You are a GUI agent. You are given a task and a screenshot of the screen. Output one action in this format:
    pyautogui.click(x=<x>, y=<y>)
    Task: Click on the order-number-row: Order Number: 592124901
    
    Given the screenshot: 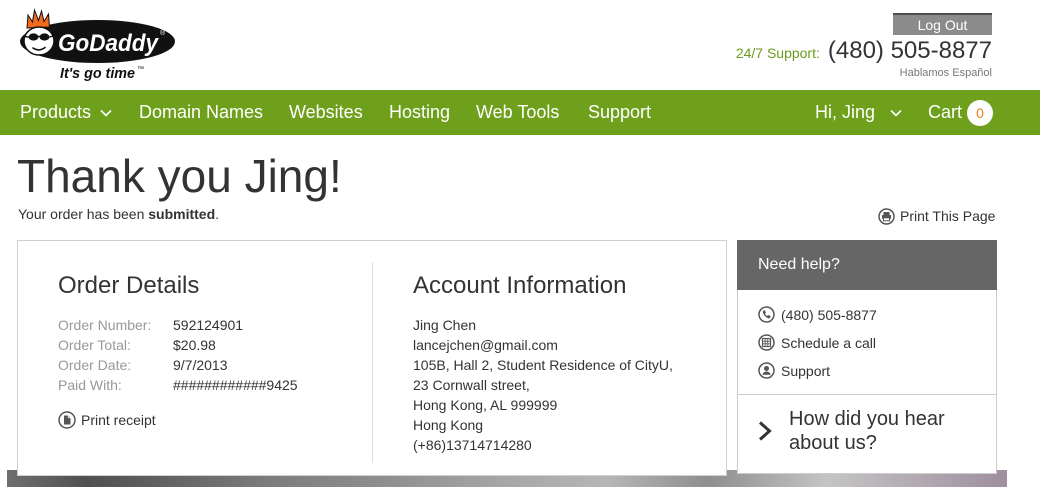 What is the action you would take?
    pyautogui.click(x=150, y=325)
    